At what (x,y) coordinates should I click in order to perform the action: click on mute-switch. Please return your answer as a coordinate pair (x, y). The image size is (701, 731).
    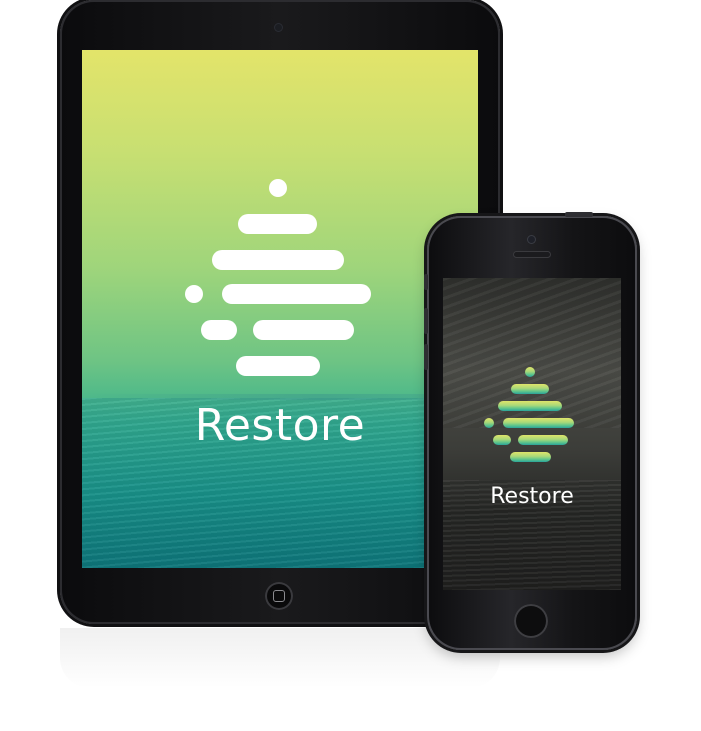
    Looking at the image, I should click on (426, 282).